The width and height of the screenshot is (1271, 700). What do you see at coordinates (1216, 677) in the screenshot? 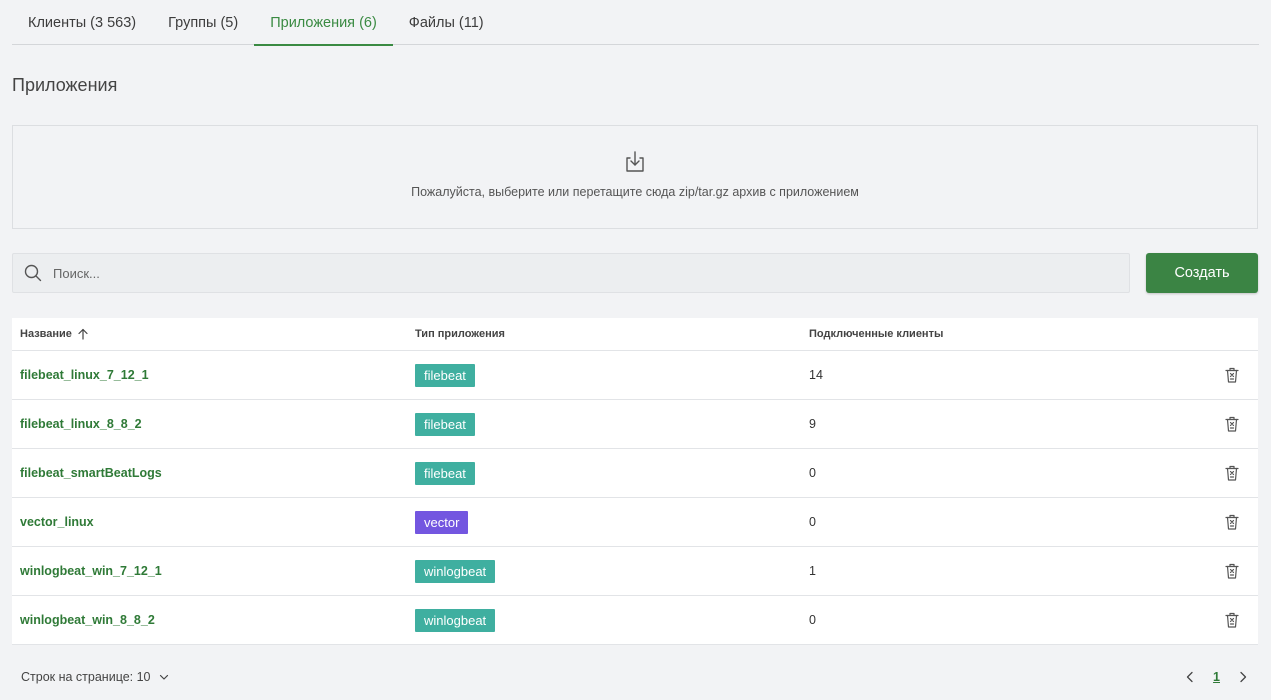
I see `page-number-button: 1` at bounding box center [1216, 677].